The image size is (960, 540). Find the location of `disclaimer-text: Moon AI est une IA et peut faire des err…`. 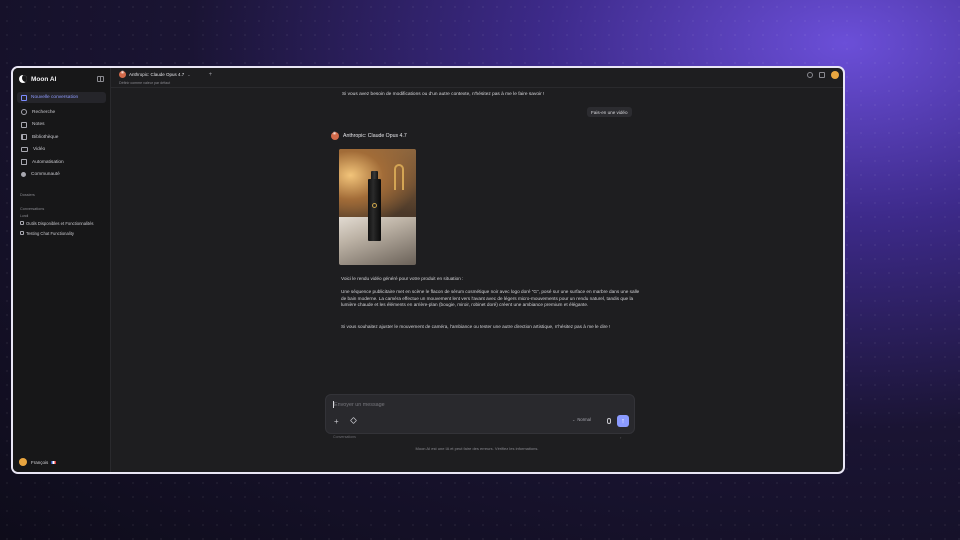

disclaimer-text: Moon AI est une IA et peut faire des err… is located at coordinates (477, 448).